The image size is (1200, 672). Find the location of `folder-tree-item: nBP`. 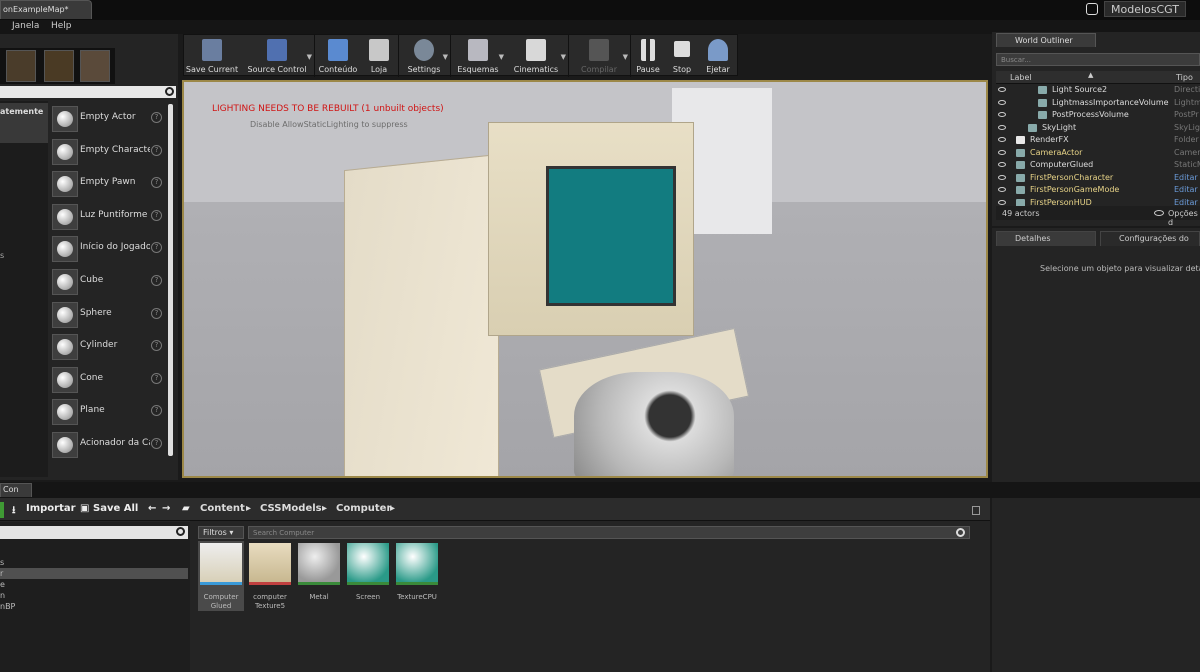

folder-tree-item: nBP is located at coordinates (7, 606).